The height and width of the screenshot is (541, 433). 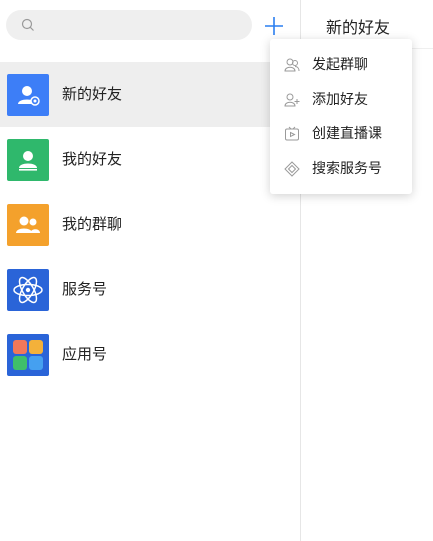 What do you see at coordinates (85, 289) in the screenshot?
I see `list-item-label: 服务号` at bounding box center [85, 289].